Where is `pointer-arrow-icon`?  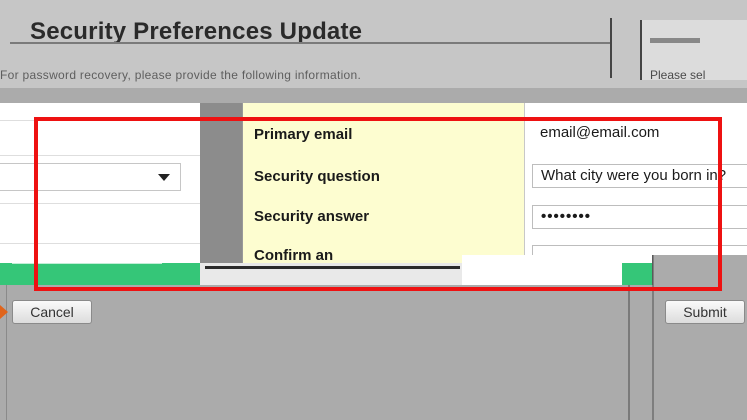
pointer-arrow-icon is located at coordinates (4, 312).